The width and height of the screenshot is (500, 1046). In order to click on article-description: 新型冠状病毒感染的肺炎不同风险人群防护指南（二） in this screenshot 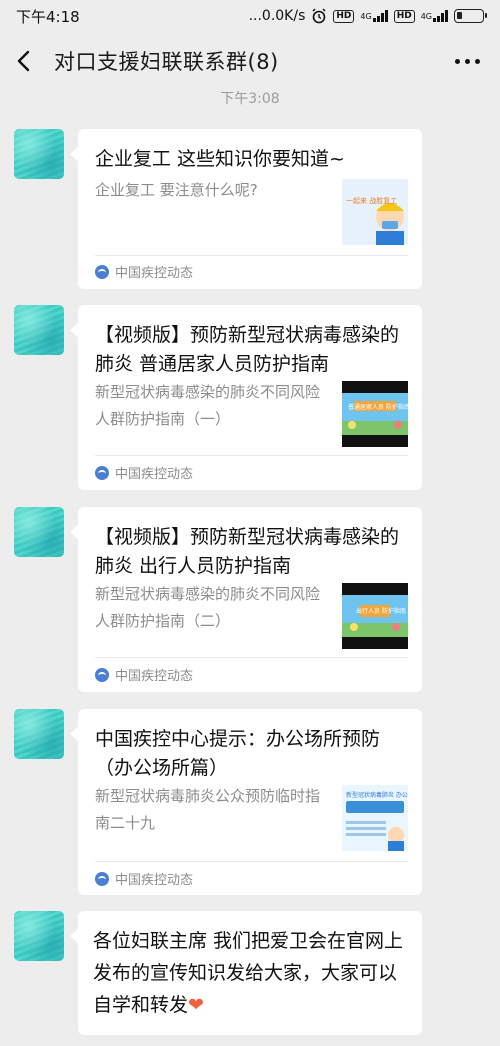, I will do `click(208, 607)`.